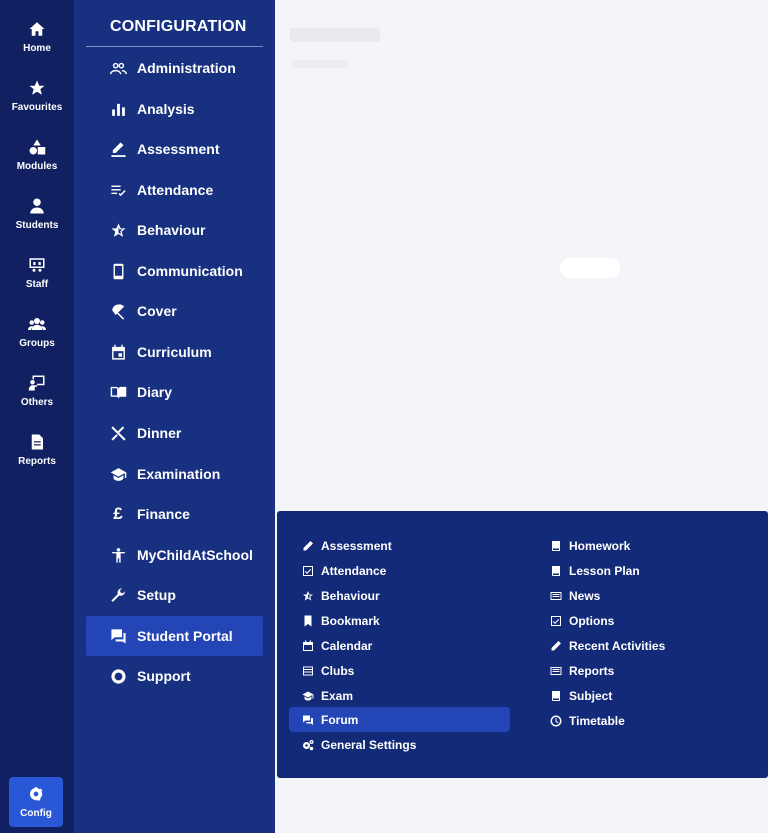 The height and width of the screenshot is (833, 768). Describe the element at coordinates (36, 793) in the screenshot. I see `gear-icon` at that location.